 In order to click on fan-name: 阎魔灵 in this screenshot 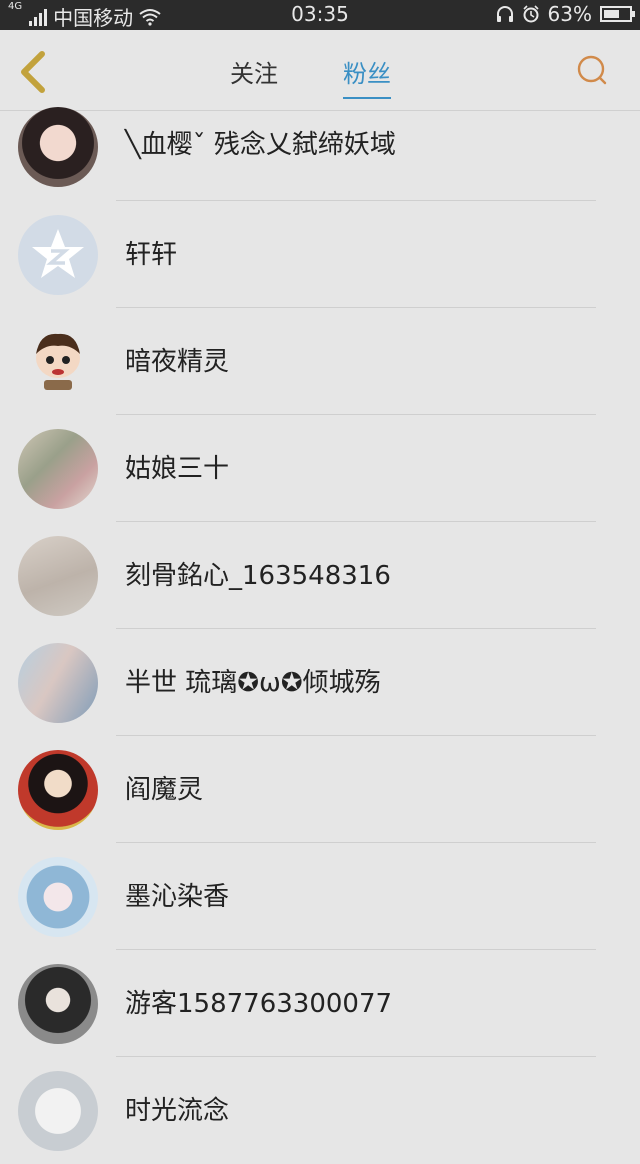, I will do `click(164, 790)`.